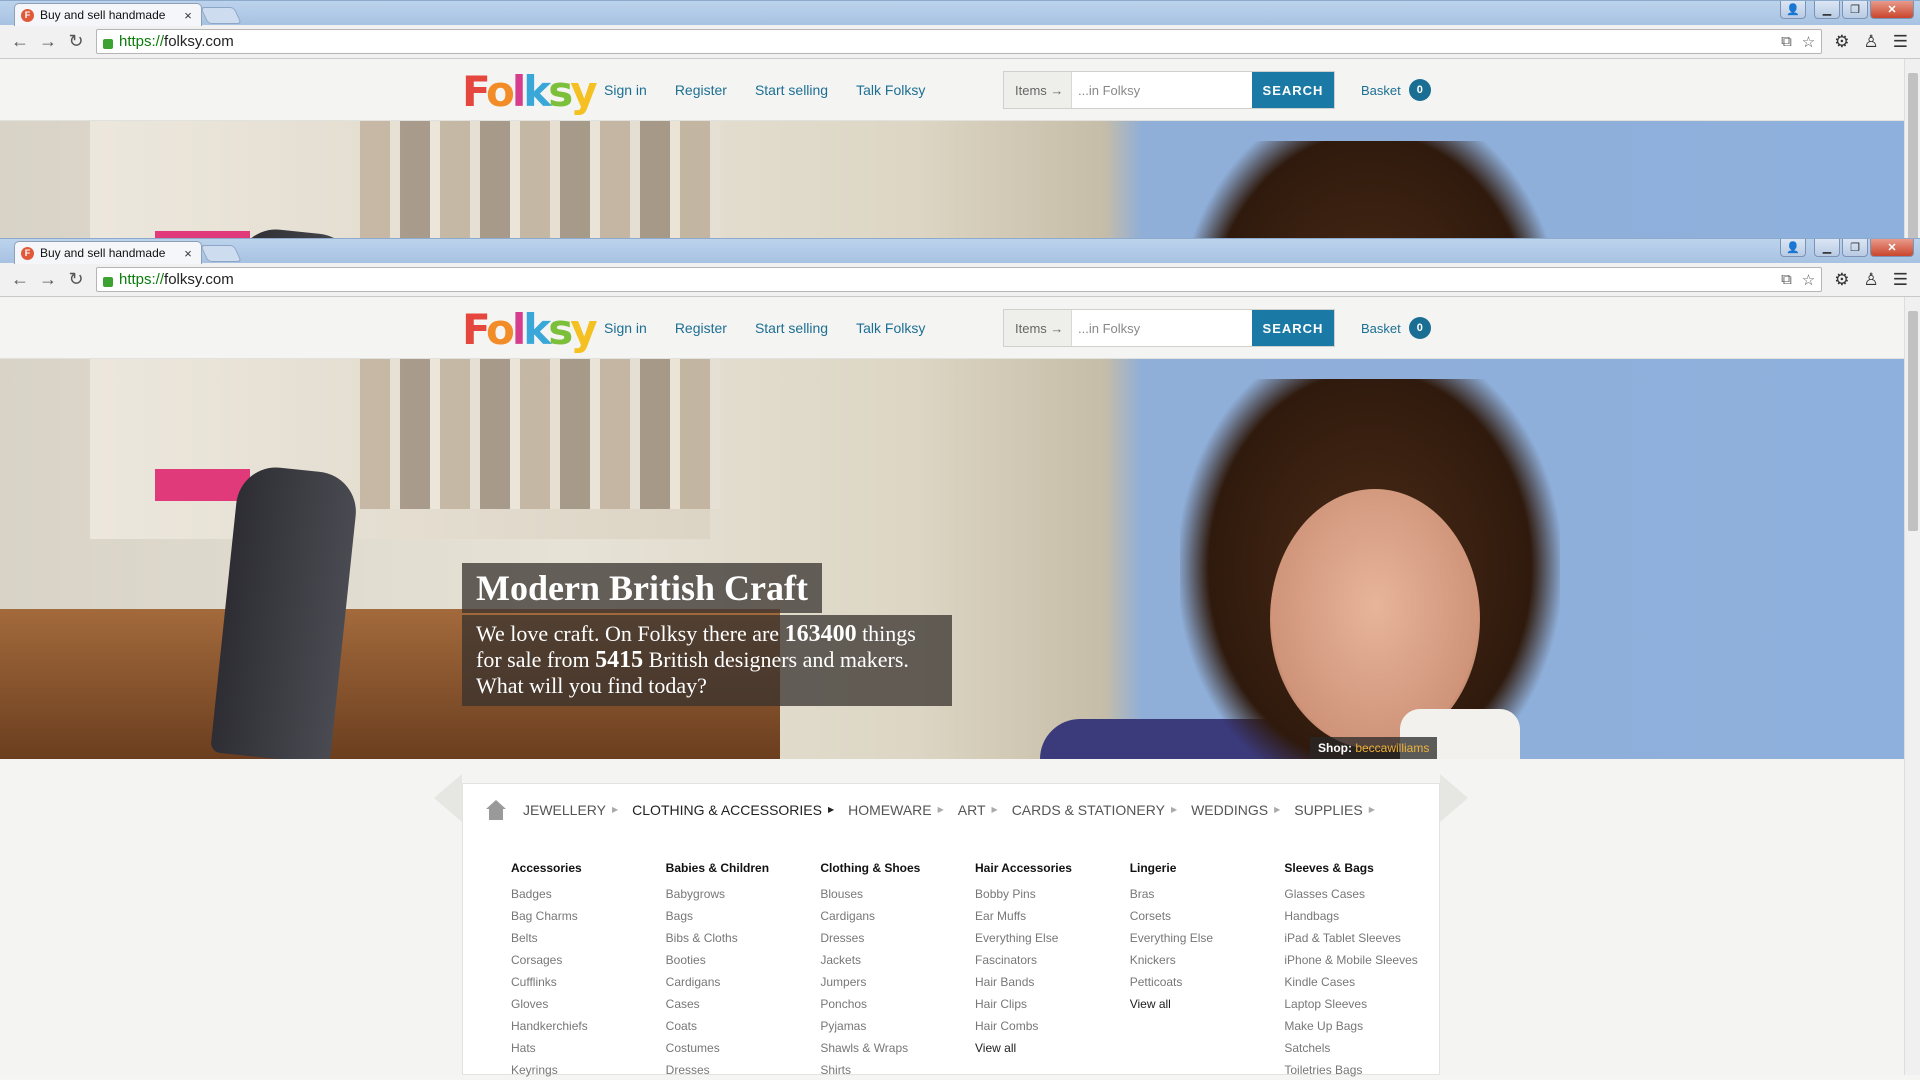  I want to click on menu-link: Toiletries Bags, so click(1361, 1069).